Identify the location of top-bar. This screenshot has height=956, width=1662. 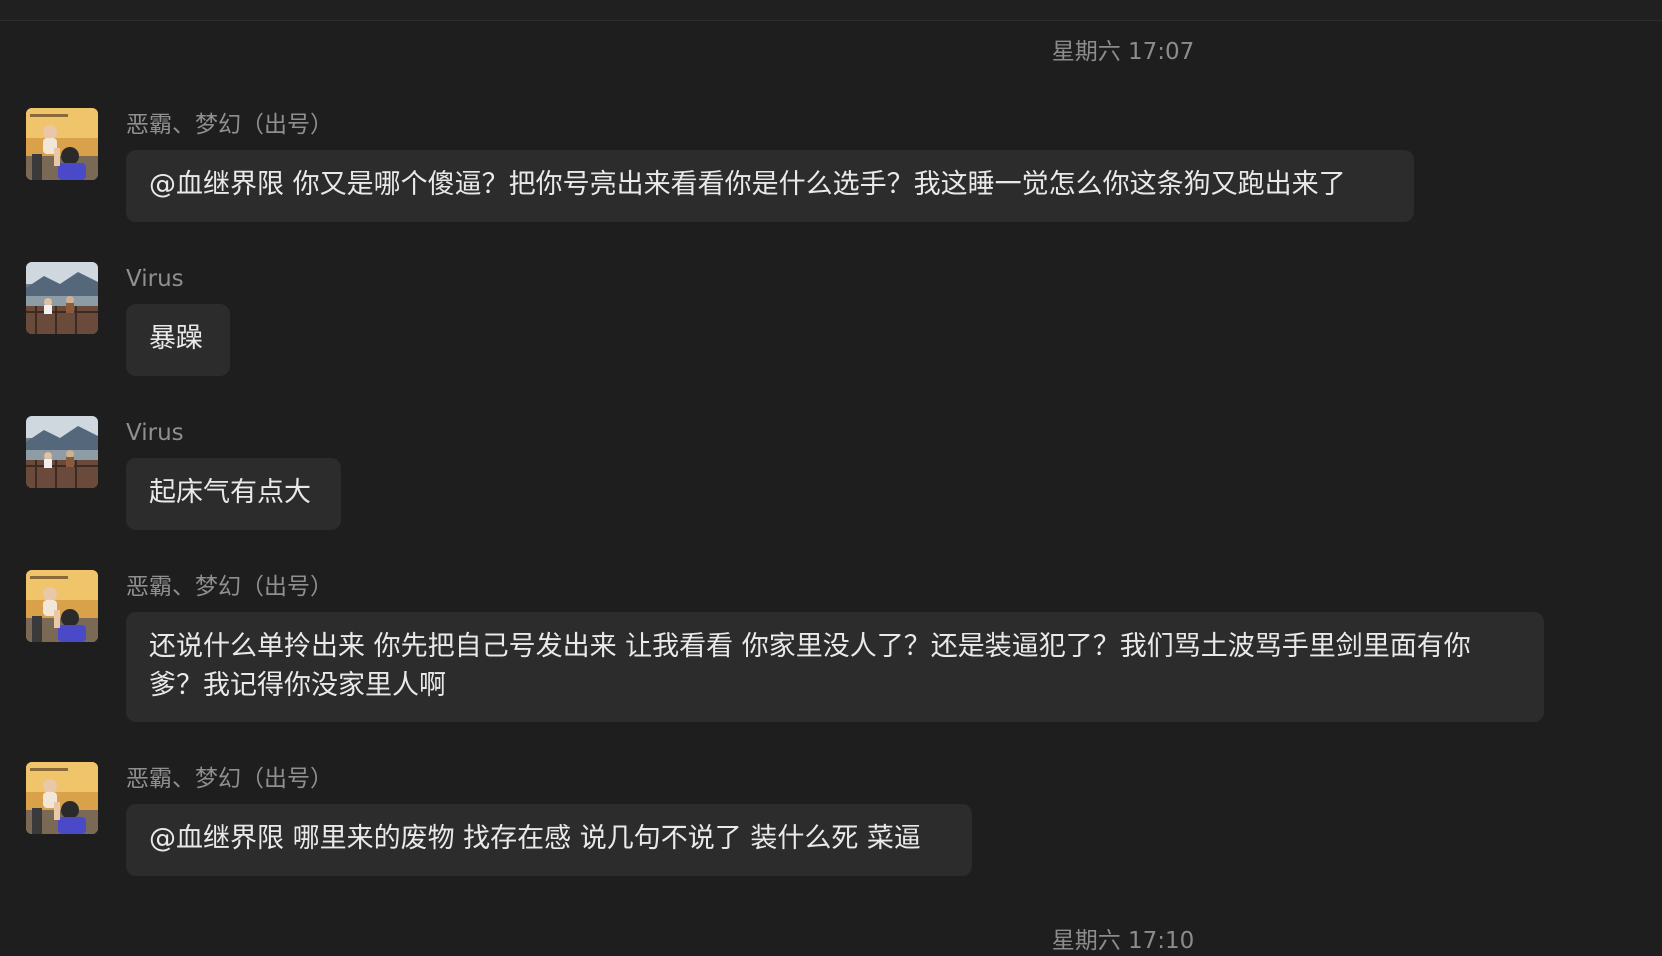
(831, 10).